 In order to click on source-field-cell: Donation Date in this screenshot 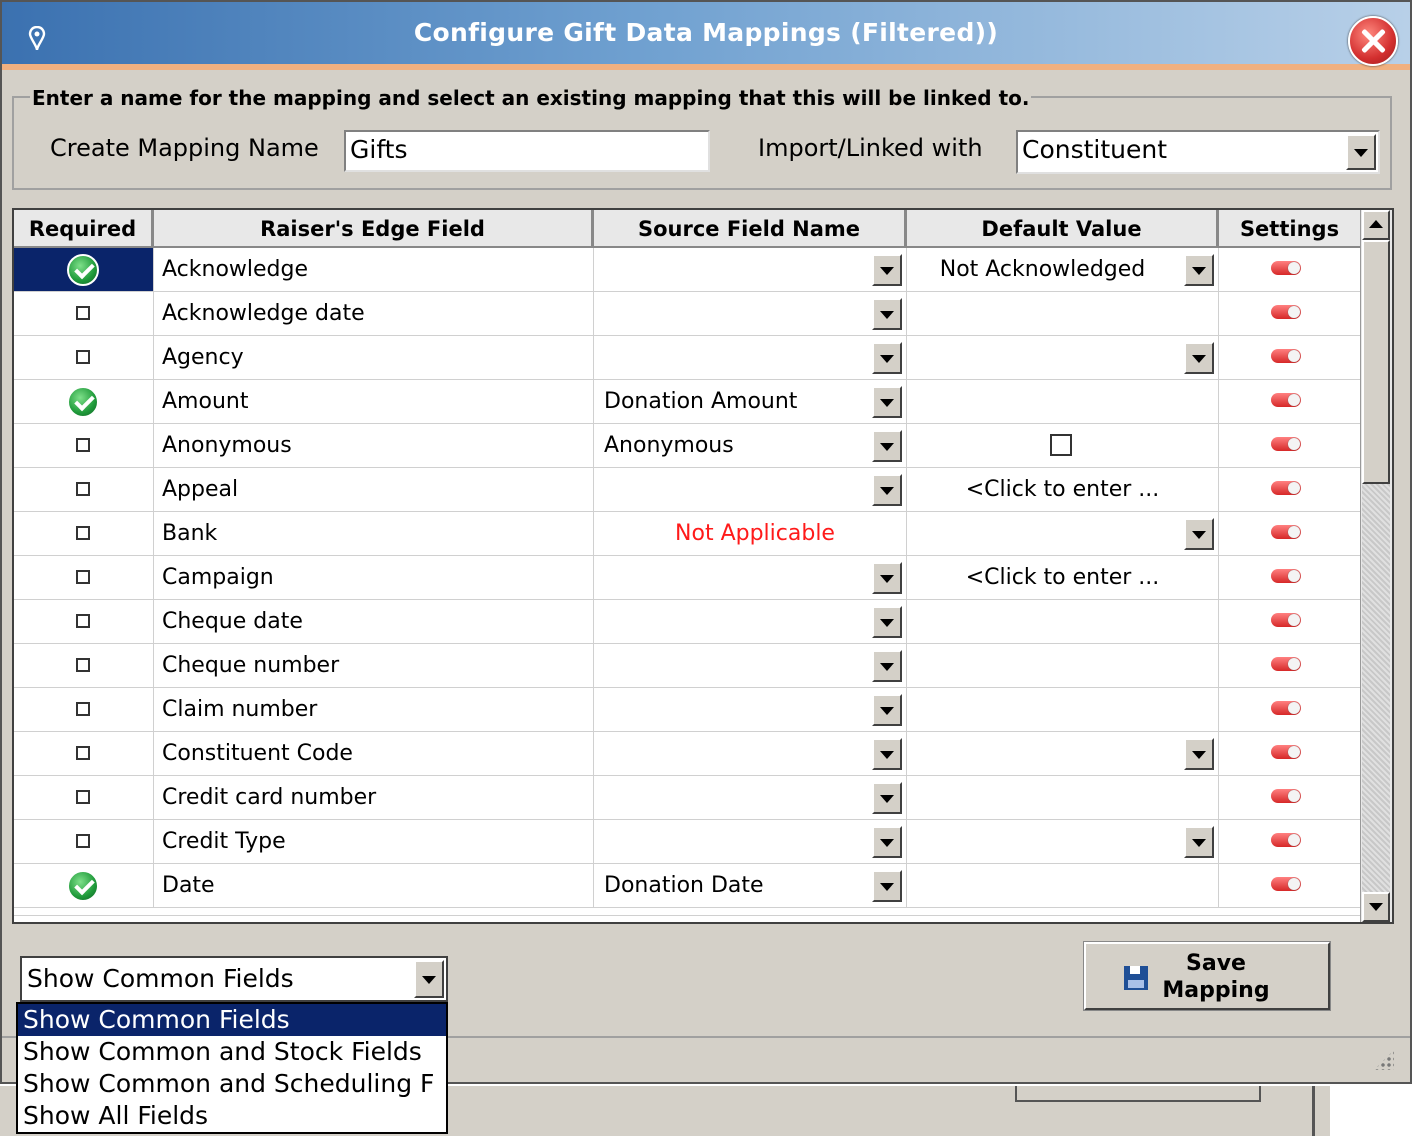, I will do `click(750, 885)`.